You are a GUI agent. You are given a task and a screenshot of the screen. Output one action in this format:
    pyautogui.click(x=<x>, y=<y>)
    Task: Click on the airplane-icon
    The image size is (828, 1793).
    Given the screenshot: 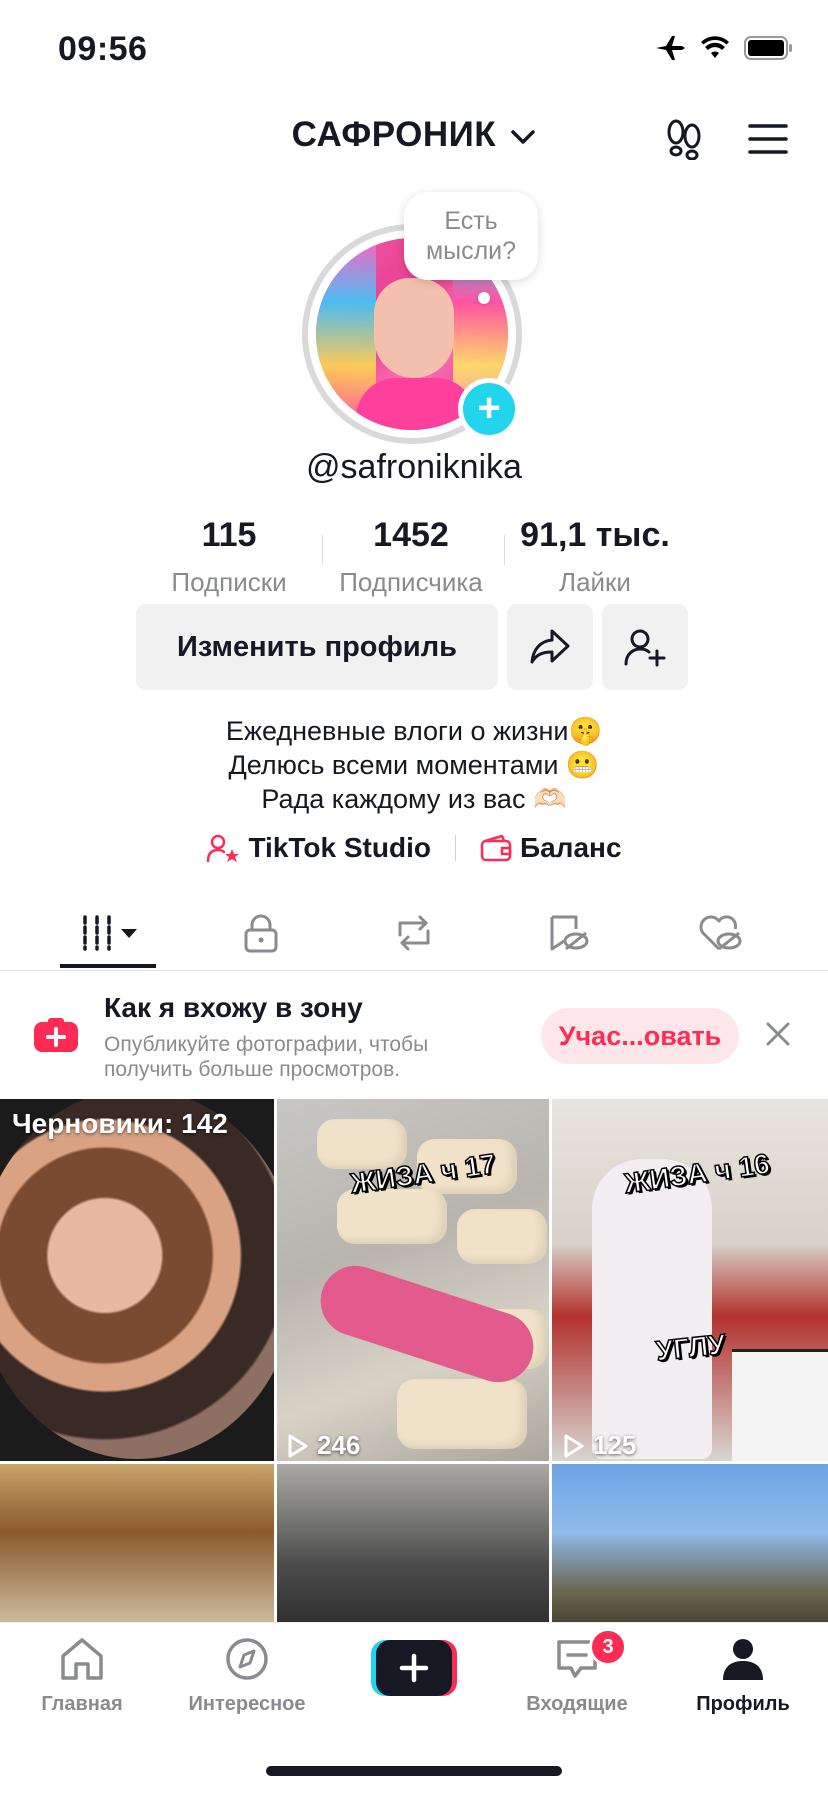 What is the action you would take?
    pyautogui.click(x=670, y=48)
    